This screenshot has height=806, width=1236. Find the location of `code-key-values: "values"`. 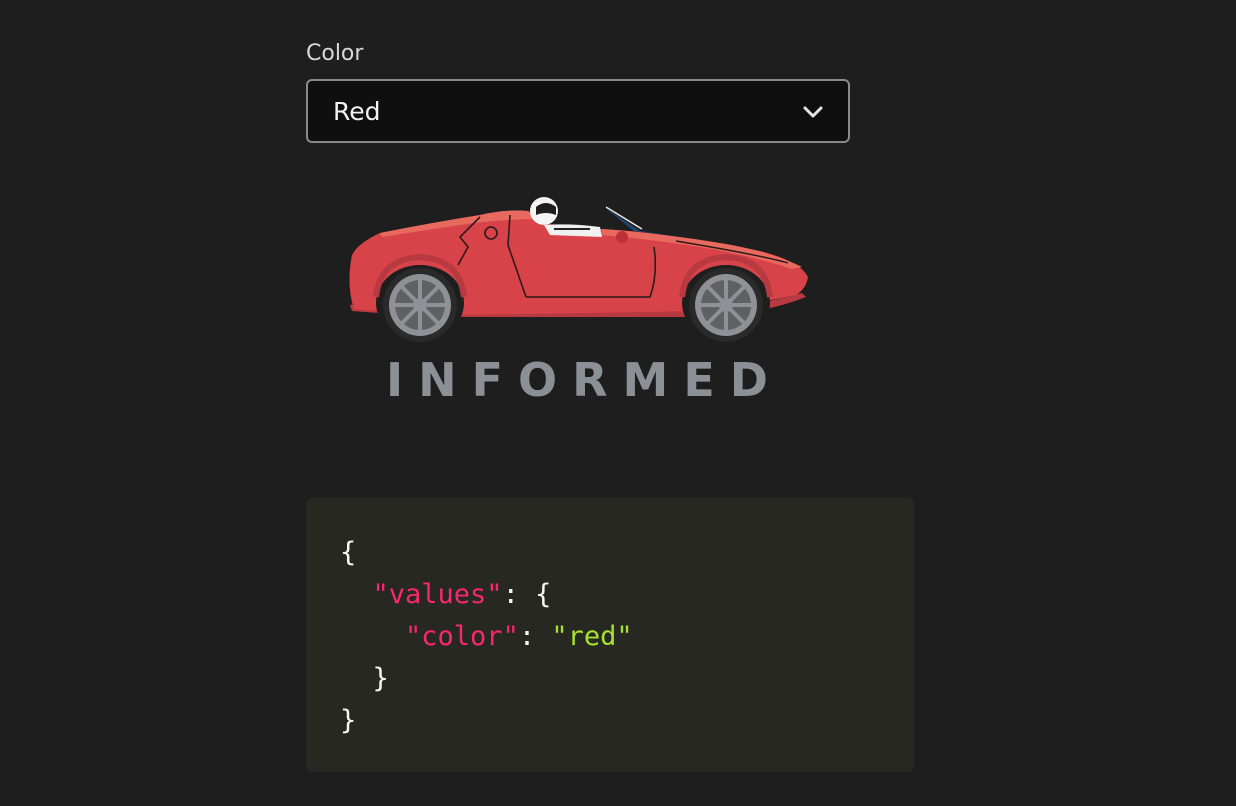

code-key-values: "values" is located at coordinates (437, 594).